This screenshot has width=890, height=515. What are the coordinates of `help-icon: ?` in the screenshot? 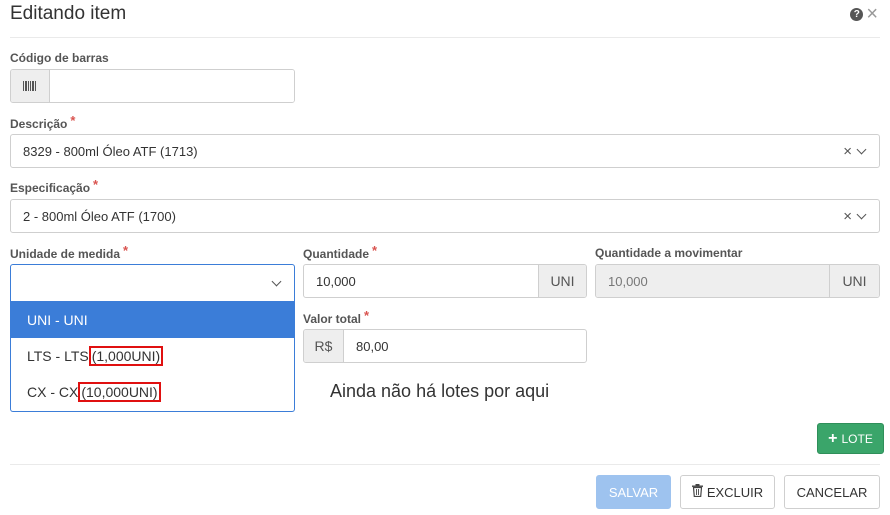 It's located at (857, 14).